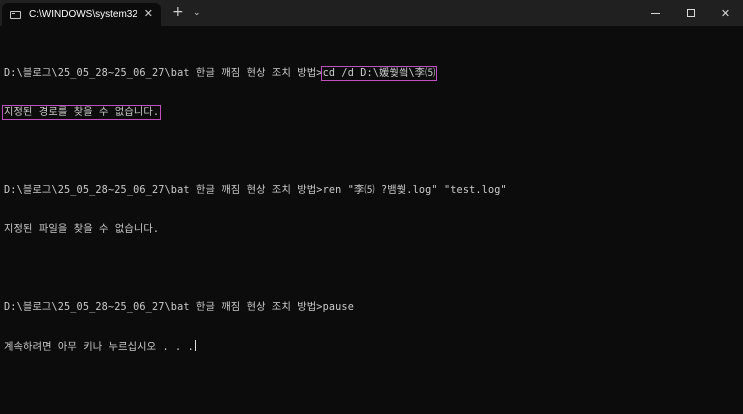  What do you see at coordinates (338, 307) in the screenshot?
I see `command: pause` at bounding box center [338, 307].